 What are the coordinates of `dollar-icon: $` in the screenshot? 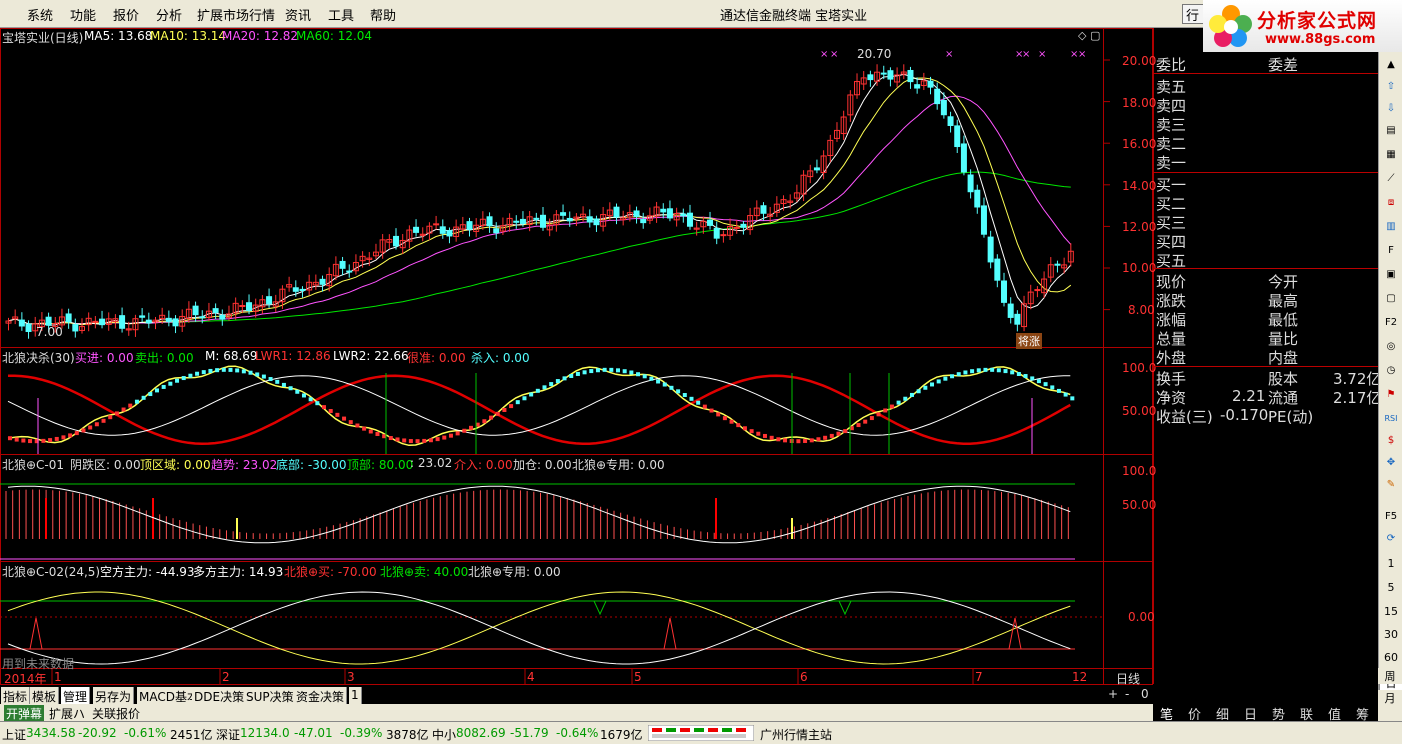 It's located at (1391, 441).